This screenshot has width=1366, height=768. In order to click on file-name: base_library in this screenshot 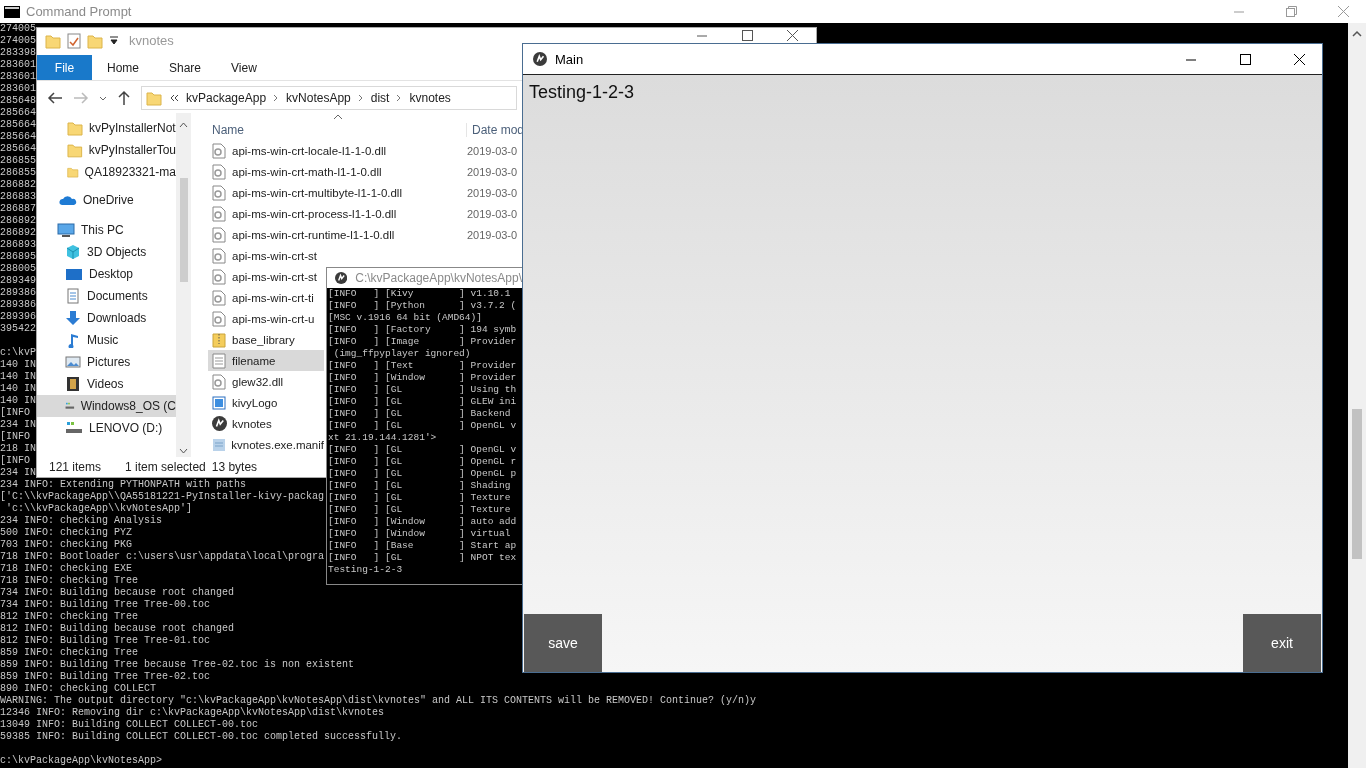, I will do `click(263, 339)`.